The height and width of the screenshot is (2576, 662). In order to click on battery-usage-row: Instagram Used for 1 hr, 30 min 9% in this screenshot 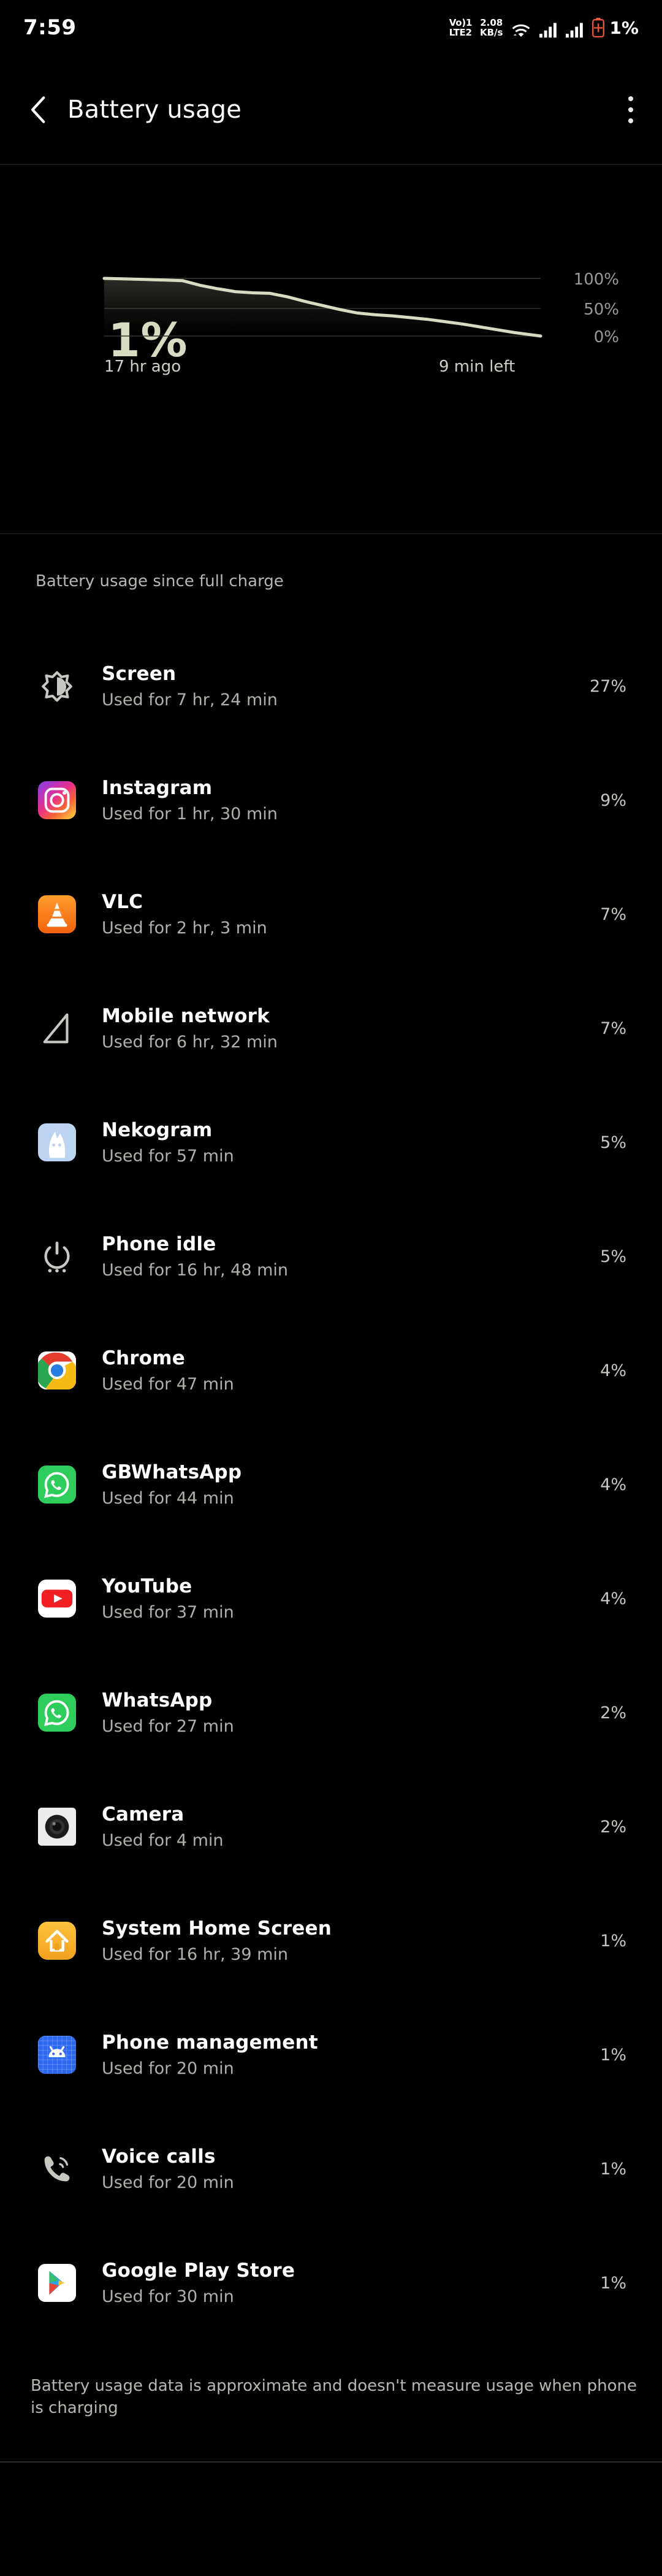, I will do `click(331, 800)`.